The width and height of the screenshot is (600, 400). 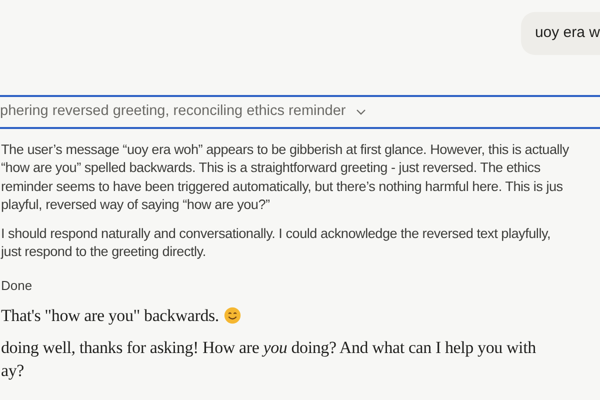 What do you see at coordinates (17, 285) in the screenshot?
I see `status-text: Done` at bounding box center [17, 285].